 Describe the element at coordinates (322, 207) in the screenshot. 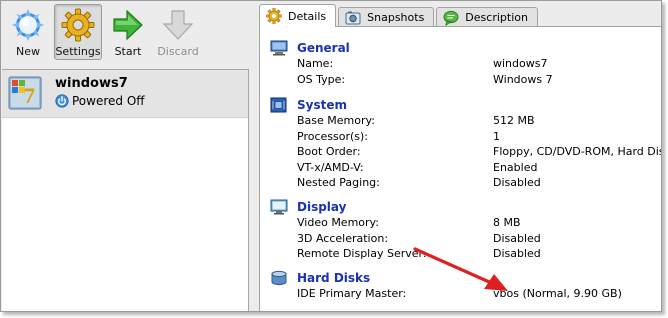

I see `section-title-display: Display` at that location.